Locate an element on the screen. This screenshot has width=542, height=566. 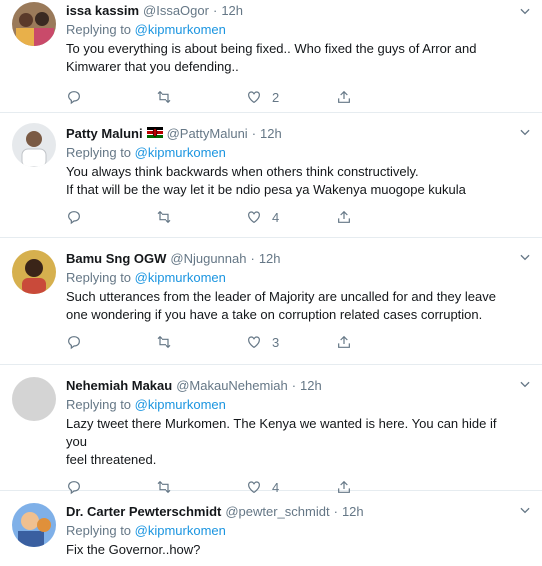
author-handle: @PattyMaluni is located at coordinates (207, 134).